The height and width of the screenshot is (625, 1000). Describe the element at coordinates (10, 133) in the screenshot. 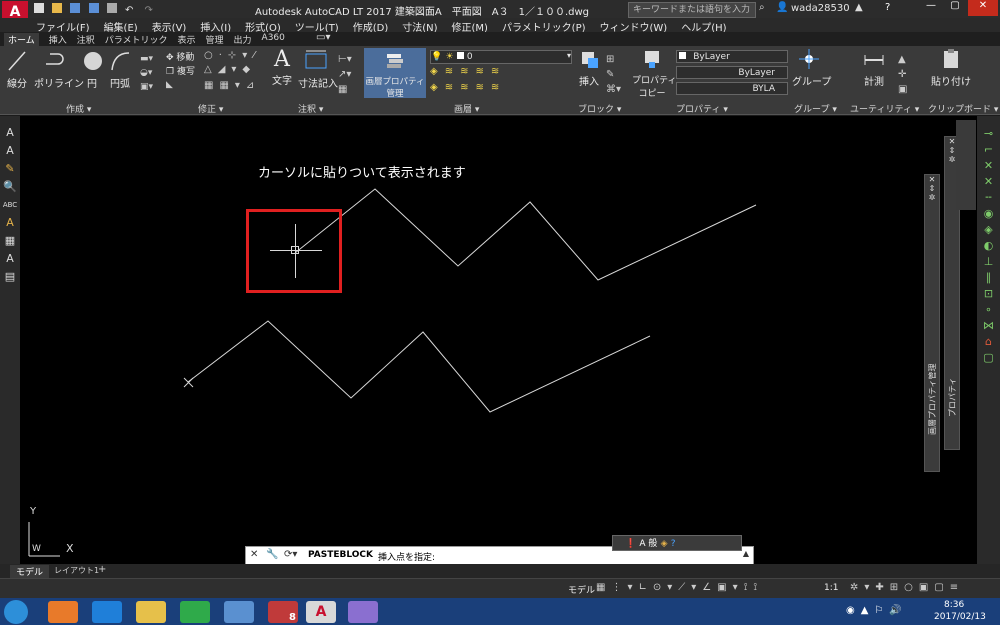

I see `text-tool-icon: A` at that location.